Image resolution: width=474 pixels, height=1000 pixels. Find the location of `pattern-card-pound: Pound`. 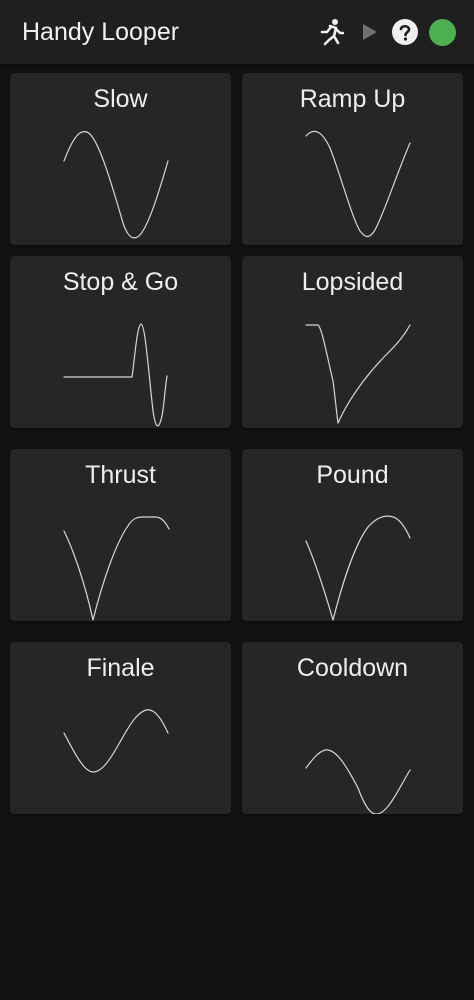

pattern-card-pound: Pound is located at coordinates (352, 535).